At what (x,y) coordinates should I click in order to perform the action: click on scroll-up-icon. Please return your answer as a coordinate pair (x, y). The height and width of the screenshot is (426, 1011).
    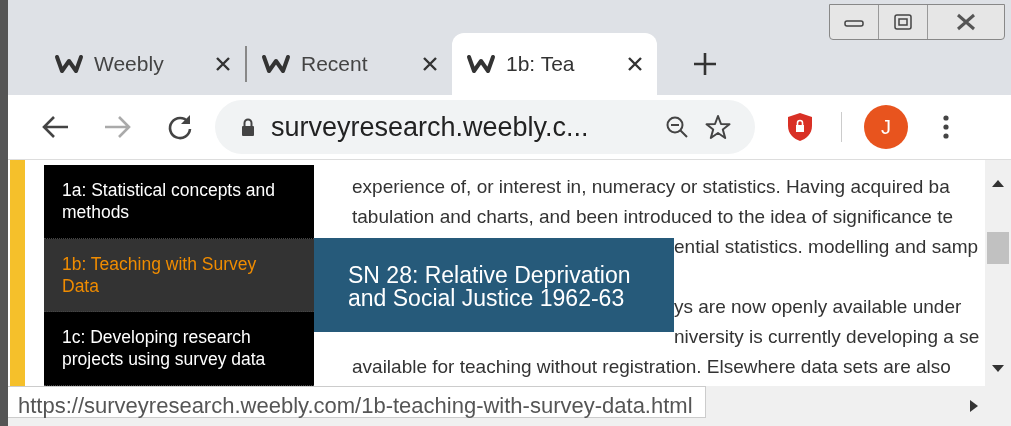
    Looking at the image, I should click on (998, 183).